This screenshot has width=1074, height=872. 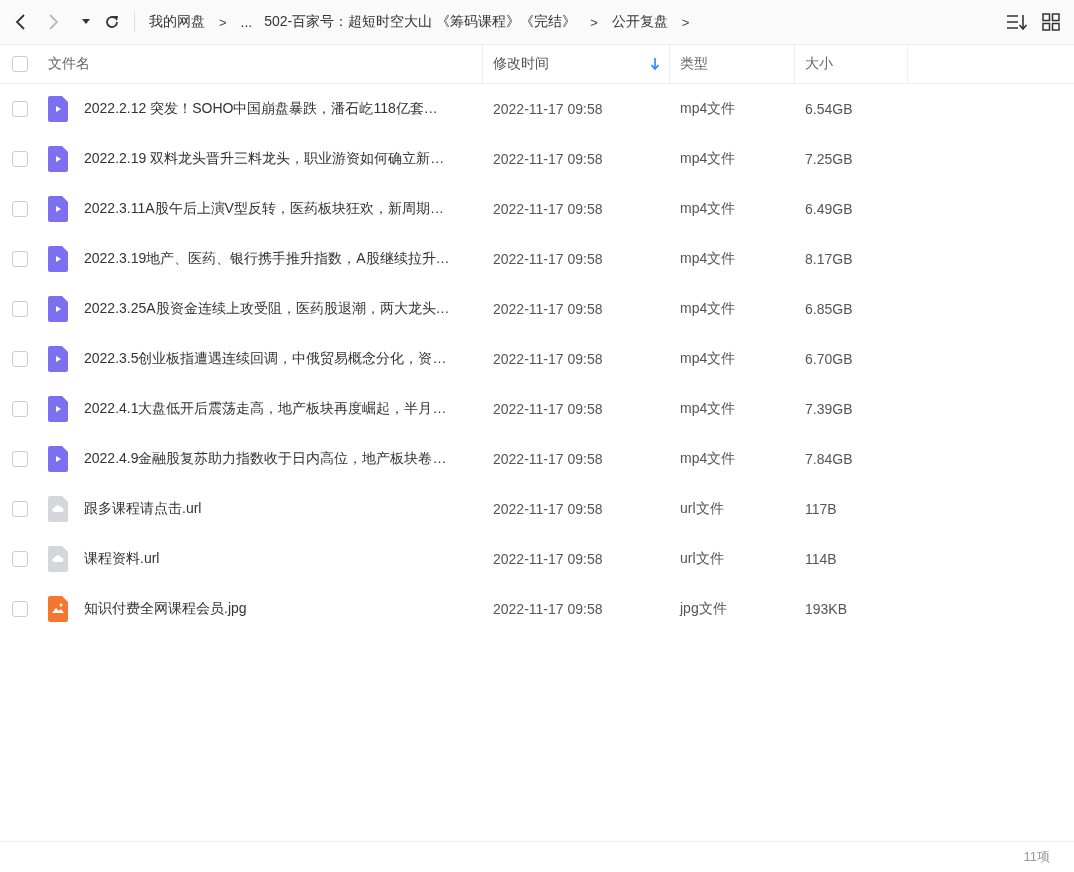 What do you see at coordinates (177, 22) in the screenshot?
I see `breadcrumb-item: 我的网盘` at bounding box center [177, 22].